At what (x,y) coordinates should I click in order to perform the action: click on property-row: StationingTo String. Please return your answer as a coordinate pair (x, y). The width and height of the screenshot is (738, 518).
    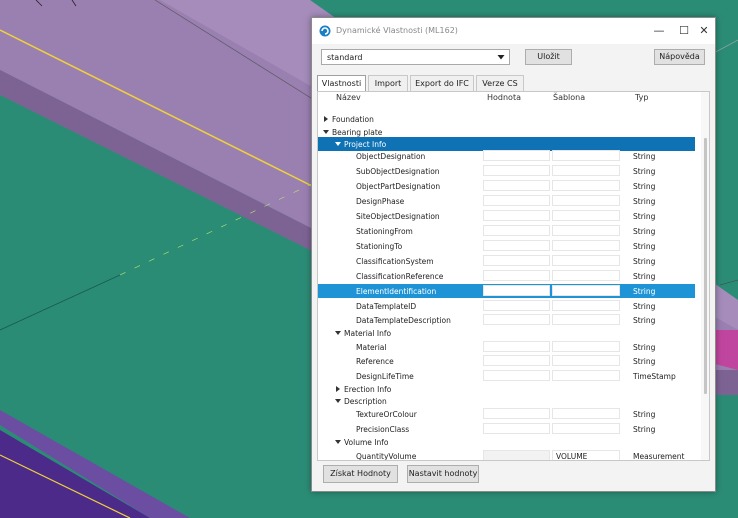
    Looking at the image, I should click on (506, 246).